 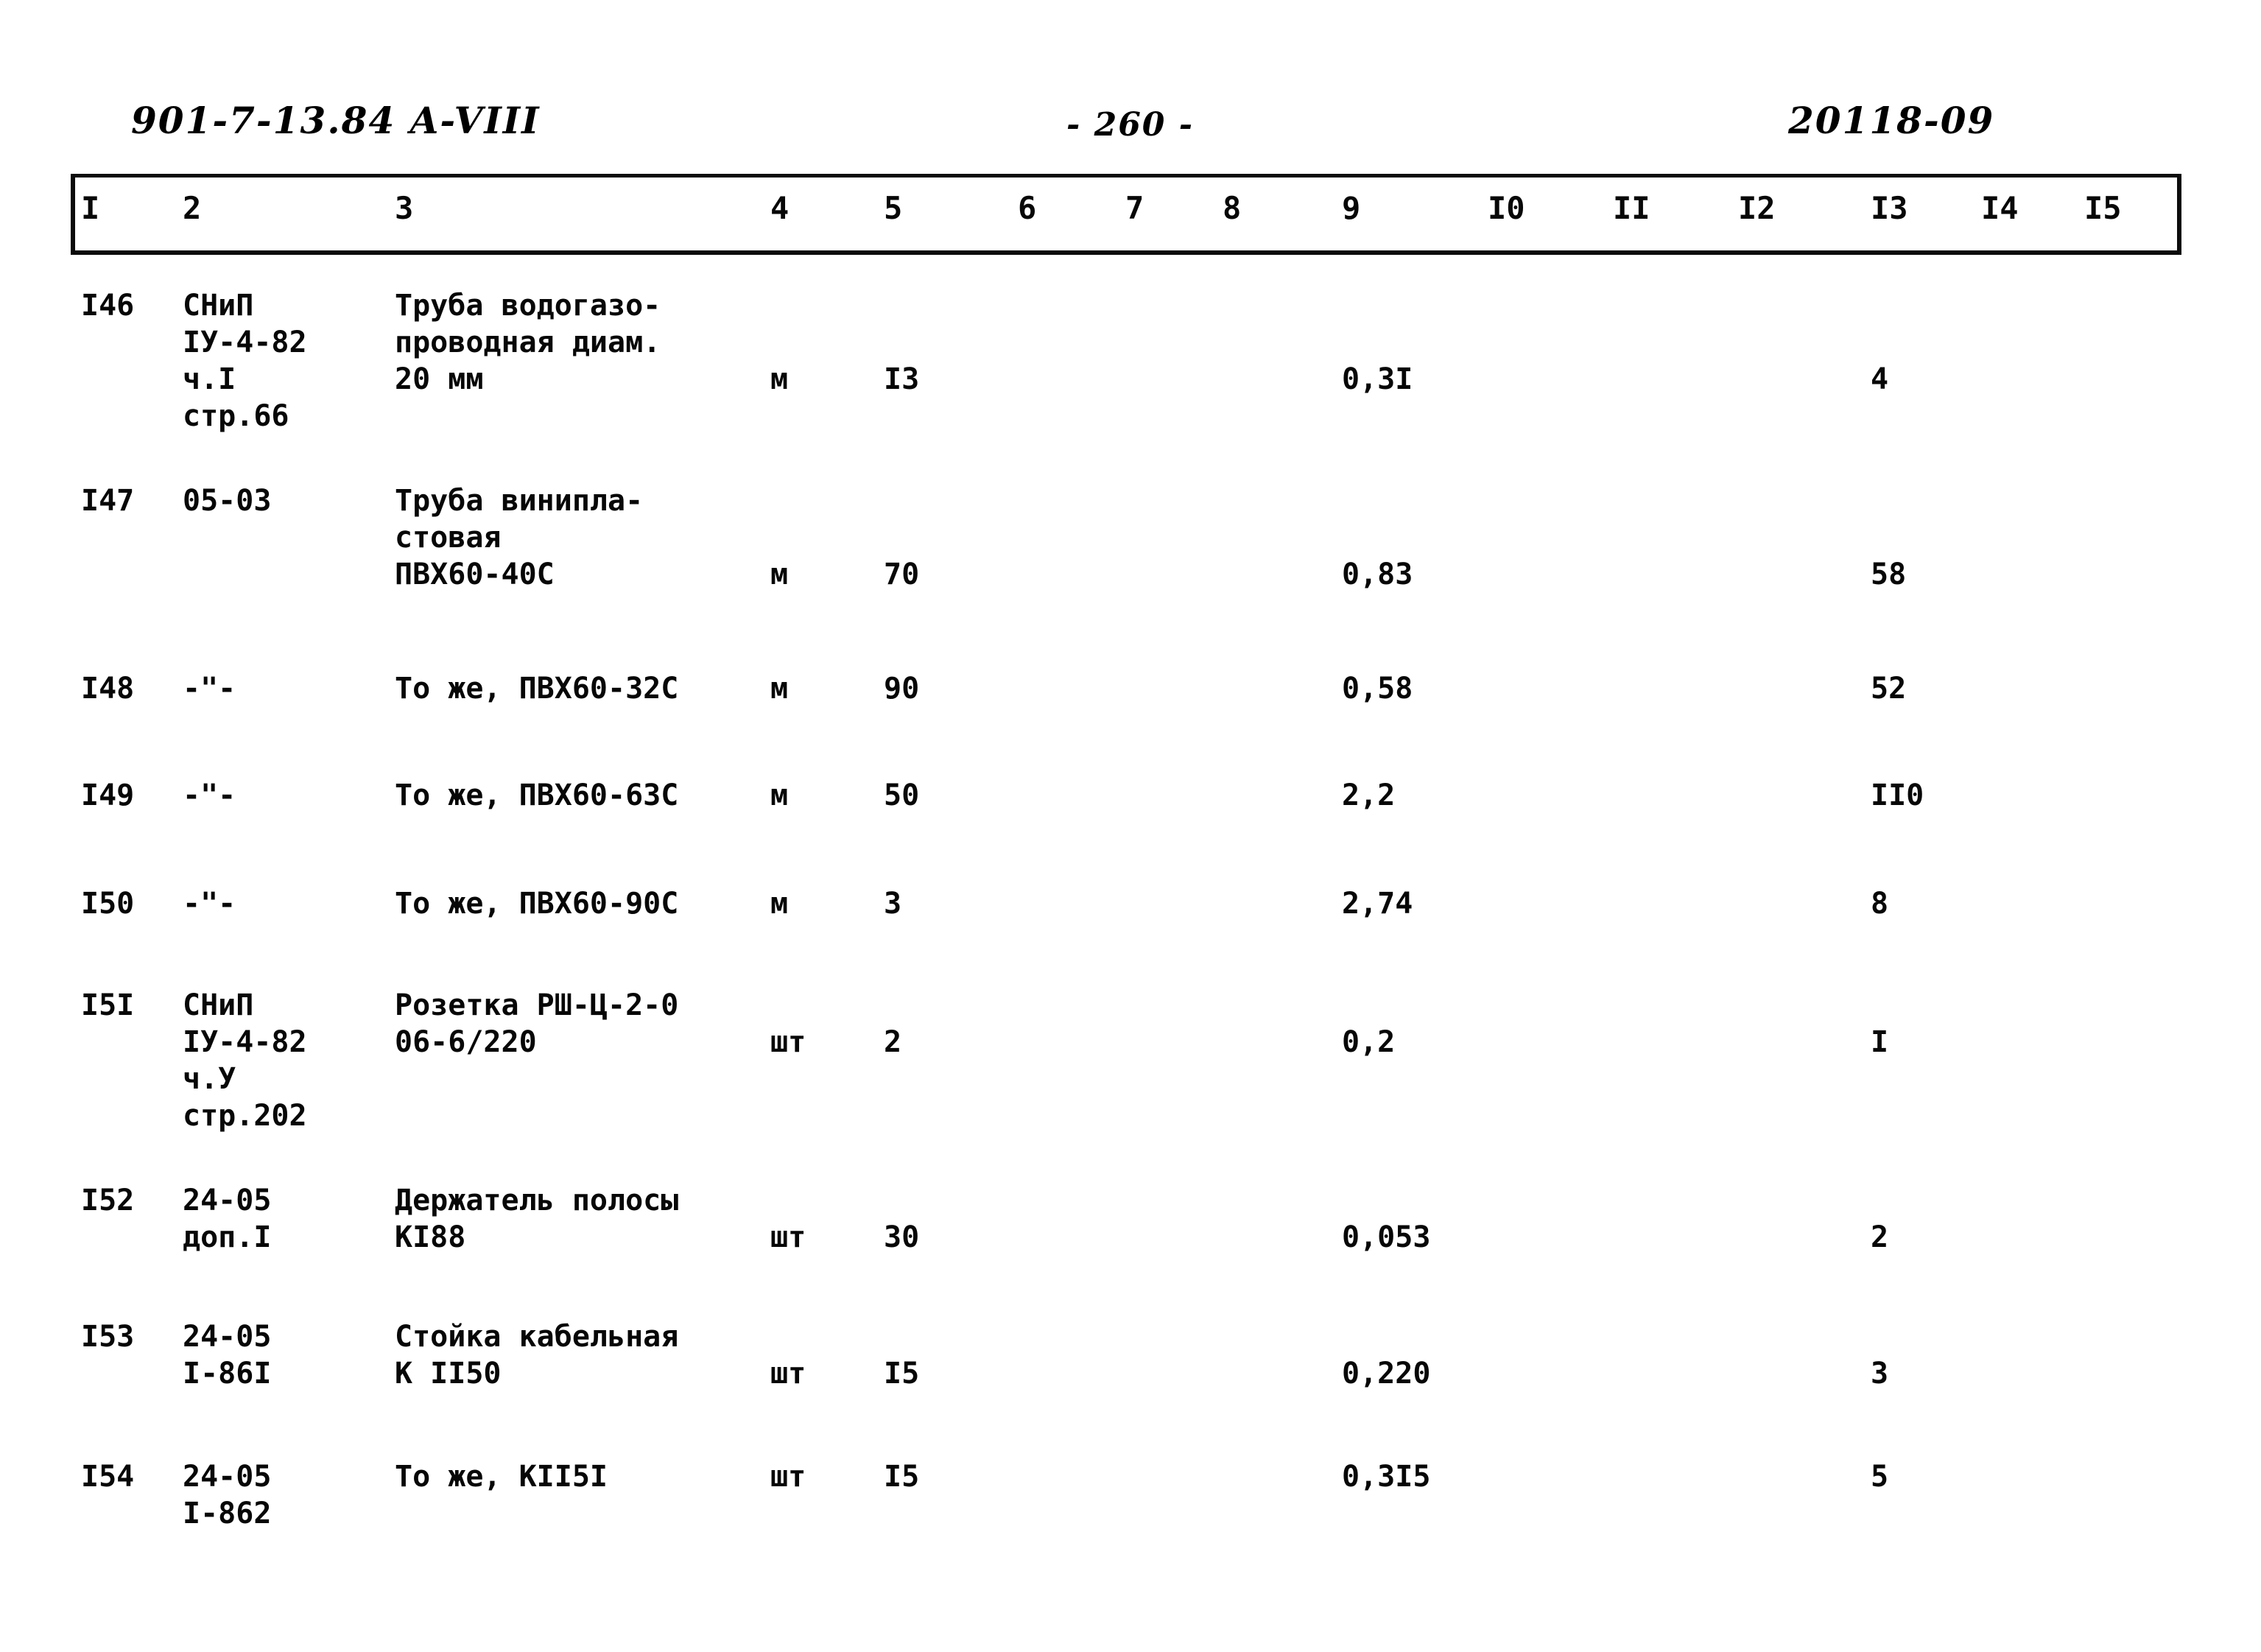 I want to click on table-right-edge, so click(x=2179, y=212).